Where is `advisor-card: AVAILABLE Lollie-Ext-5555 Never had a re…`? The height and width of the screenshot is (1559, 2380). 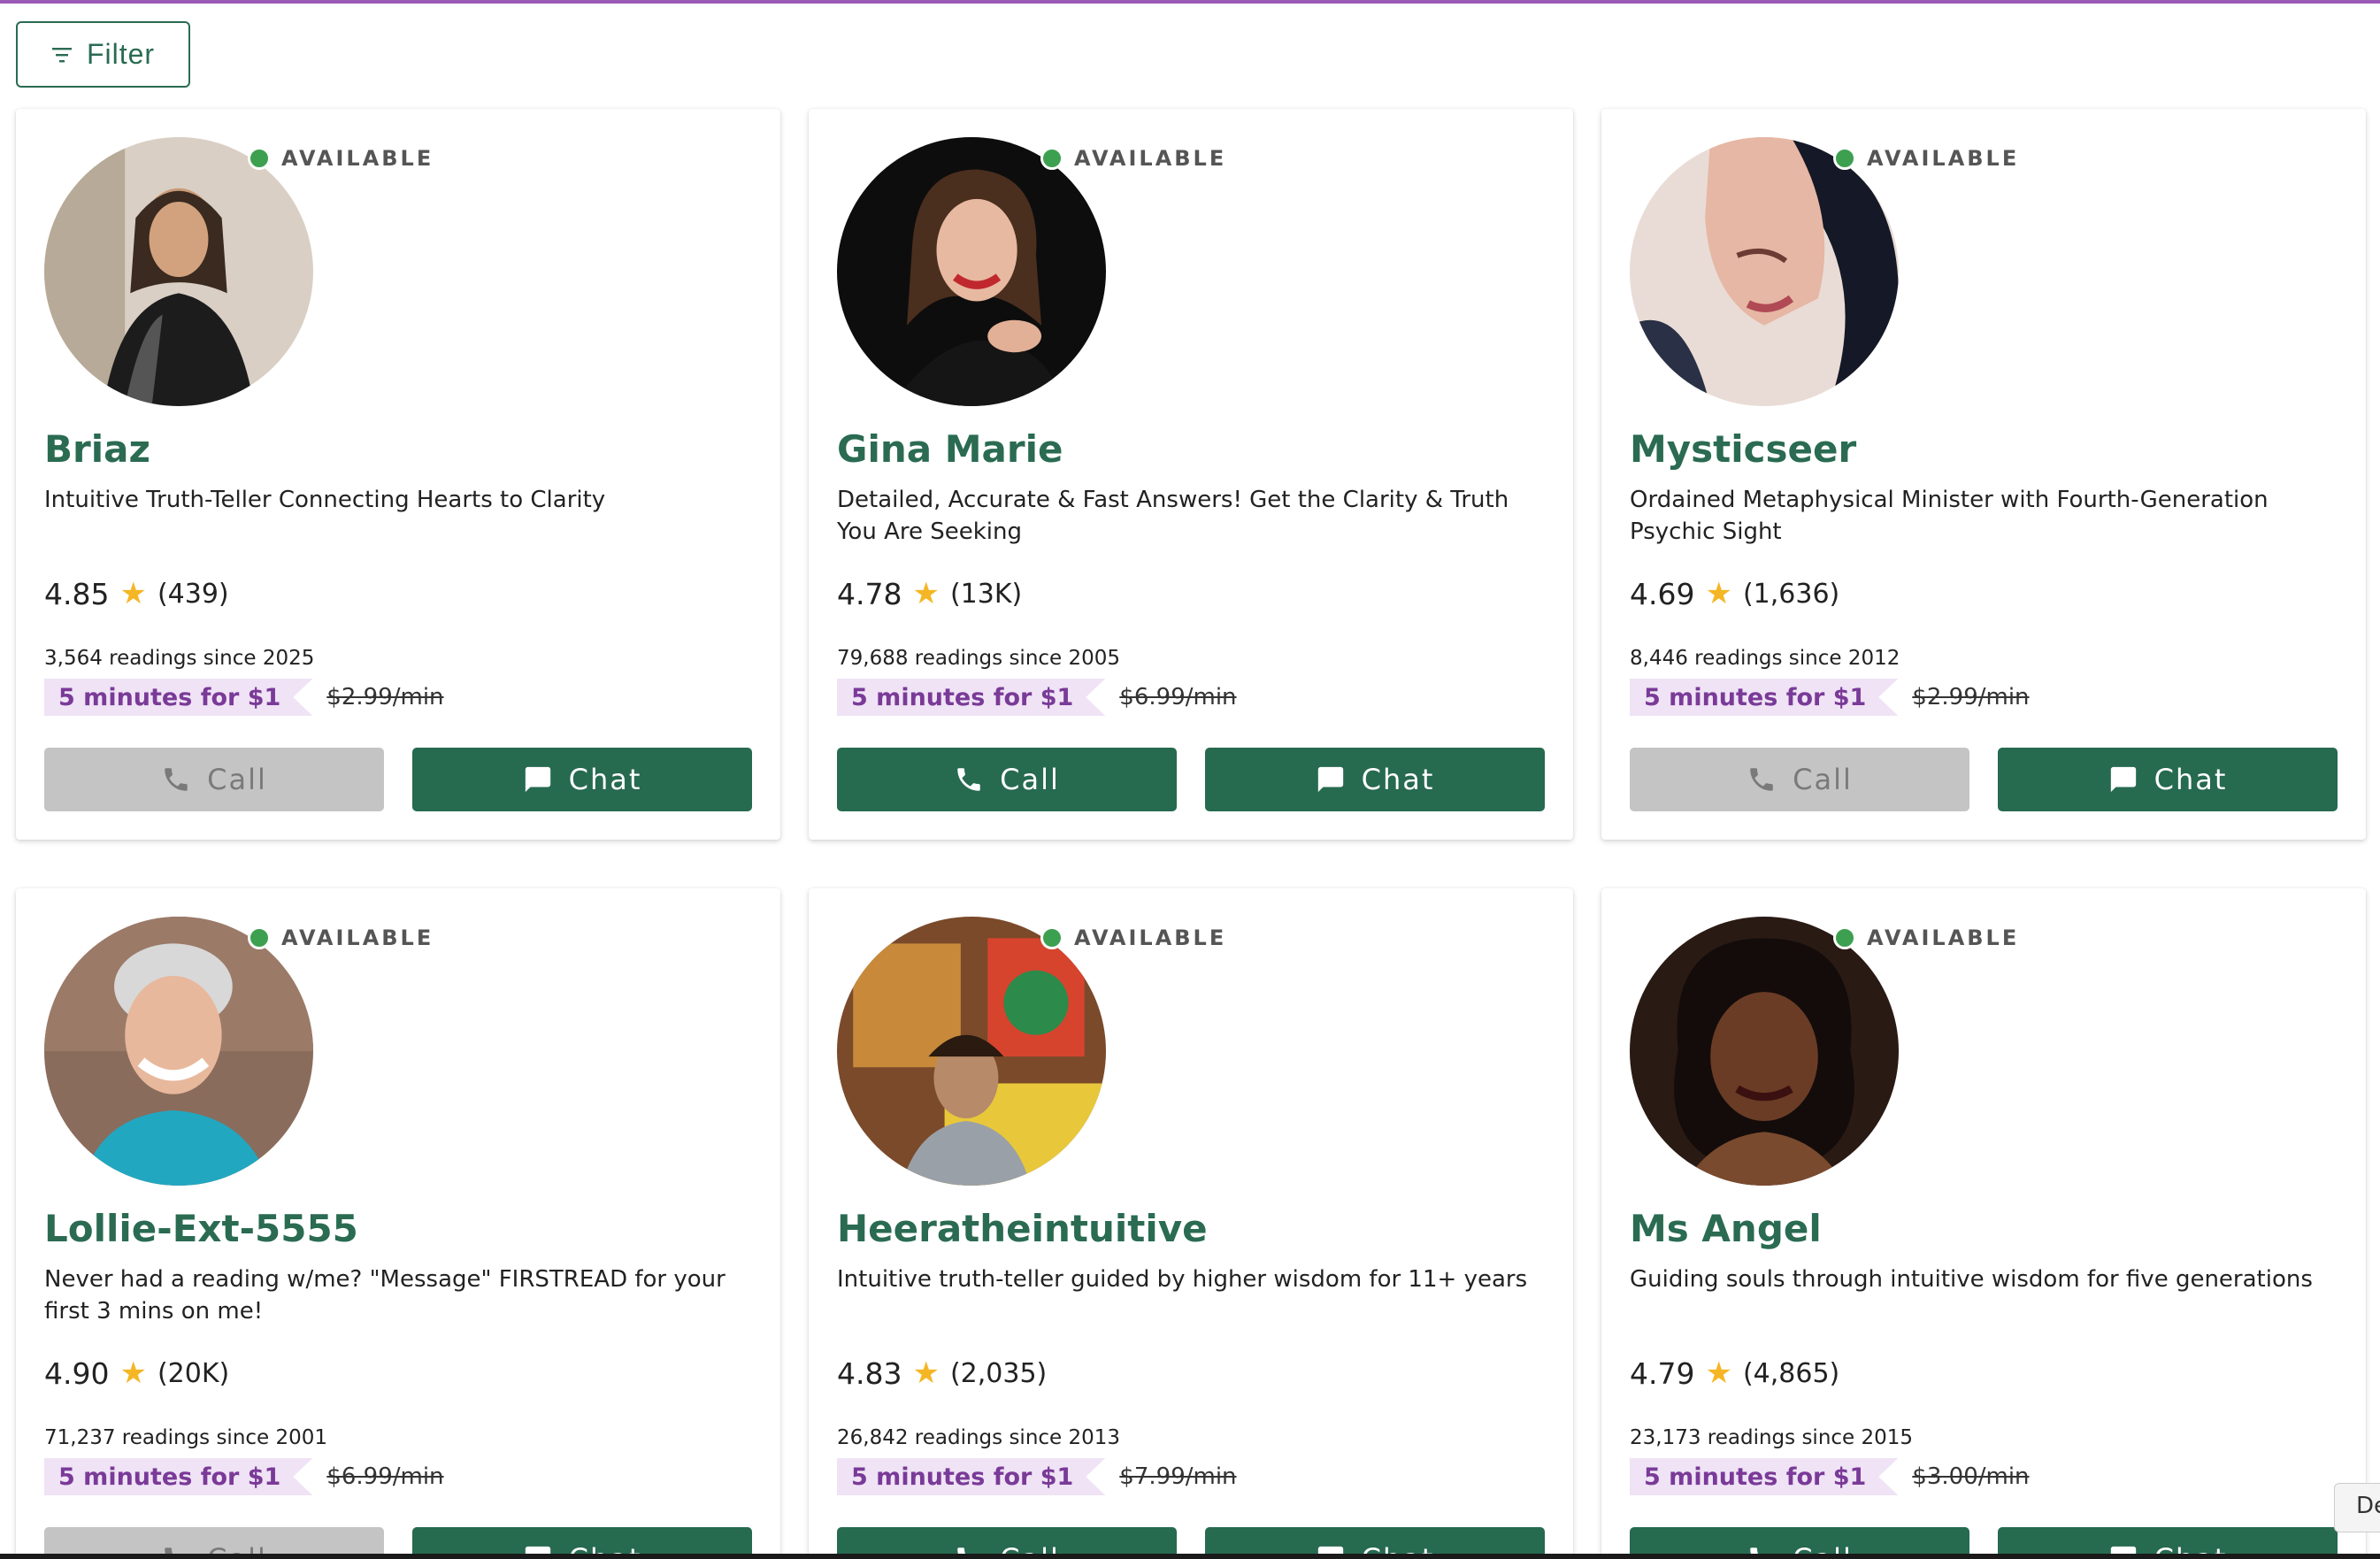
advisor-card: AVAILABLE Lollie-Ext-5555 Never had a re… is located at coordinates (398, 1223).